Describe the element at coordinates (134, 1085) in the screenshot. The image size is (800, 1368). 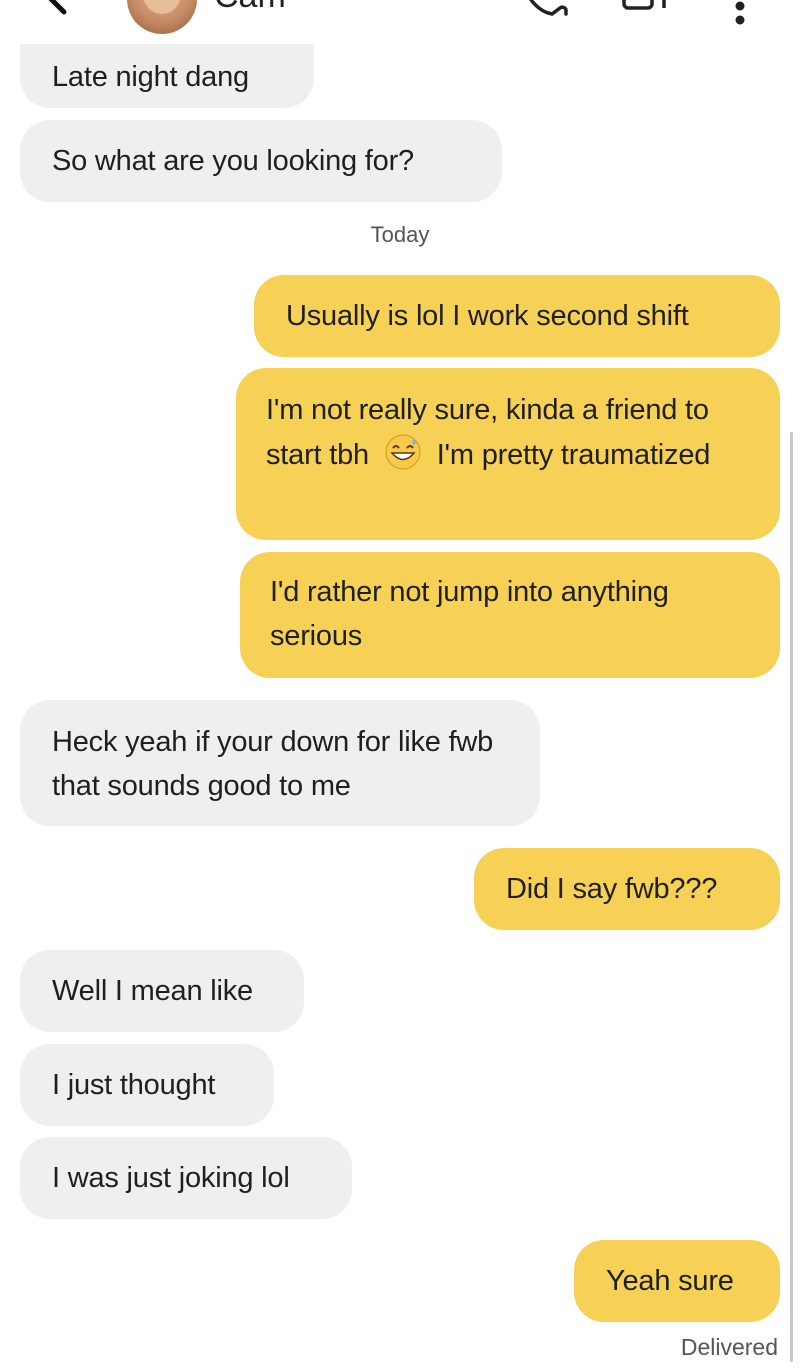
I see `message-text: I just thought` at that location.